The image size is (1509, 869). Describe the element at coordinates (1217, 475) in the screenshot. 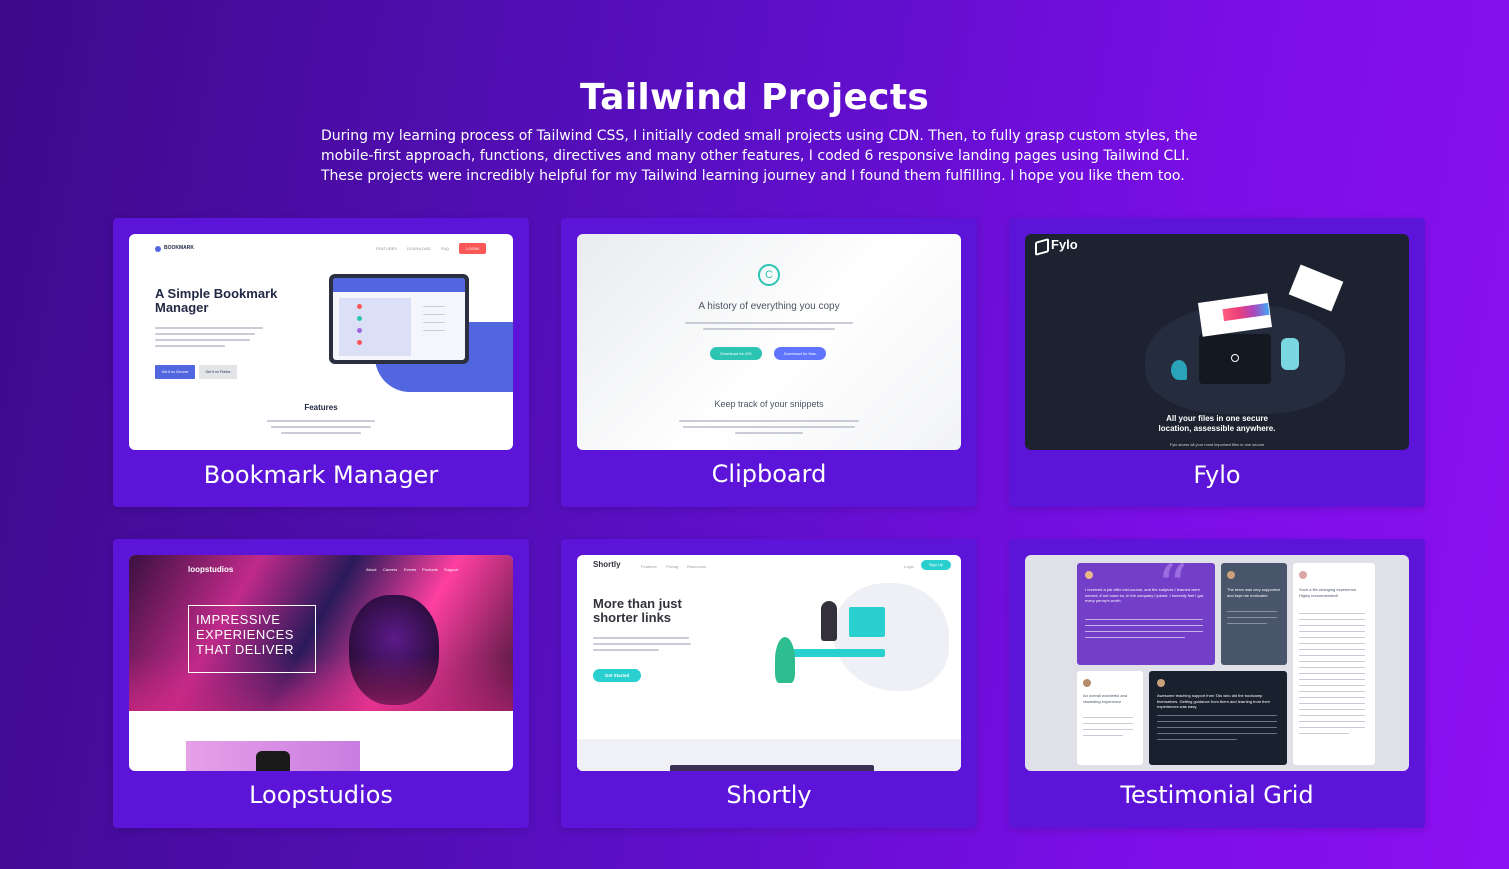

I see `project-label-fylo: Fylo` at that location.